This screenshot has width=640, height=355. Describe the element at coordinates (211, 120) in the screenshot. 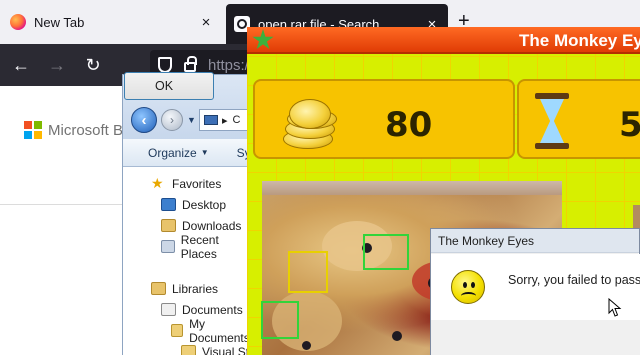

I see `computer-icon` at that location.